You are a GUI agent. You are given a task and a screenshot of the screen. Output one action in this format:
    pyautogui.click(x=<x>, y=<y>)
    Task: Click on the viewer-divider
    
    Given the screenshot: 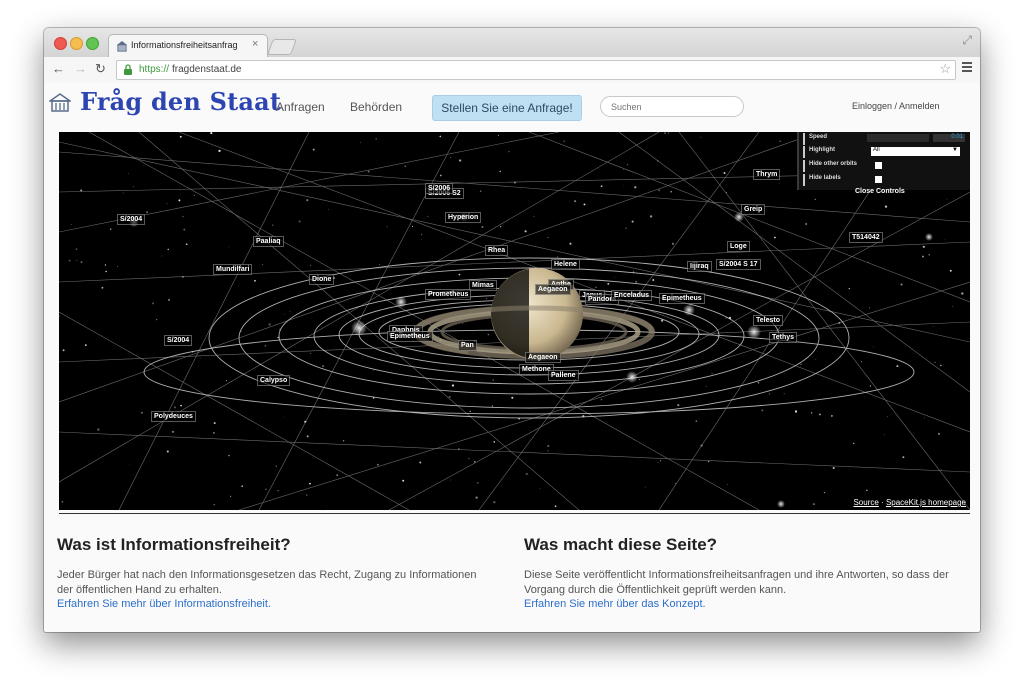 What is the action you would take?
    pyautogui.click(x=514, y=513)
    